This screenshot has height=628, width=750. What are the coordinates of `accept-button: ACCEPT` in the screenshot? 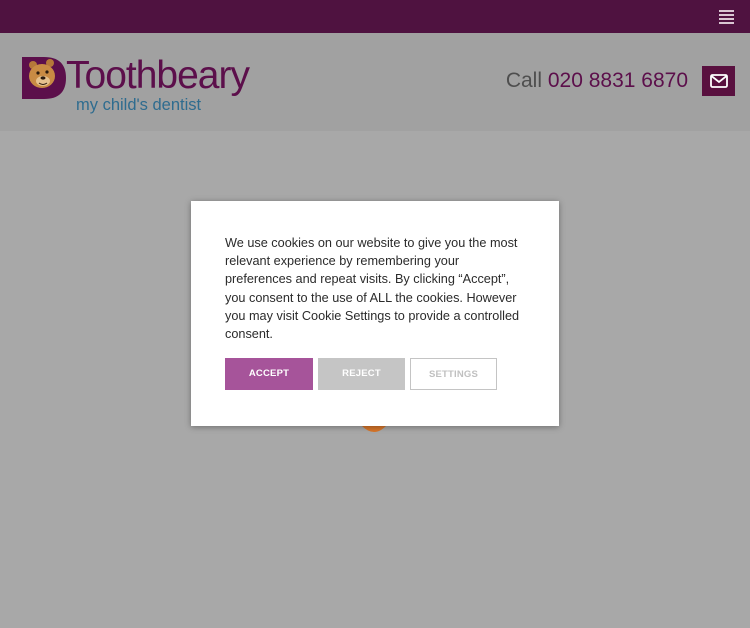 It's located at (269, 374).